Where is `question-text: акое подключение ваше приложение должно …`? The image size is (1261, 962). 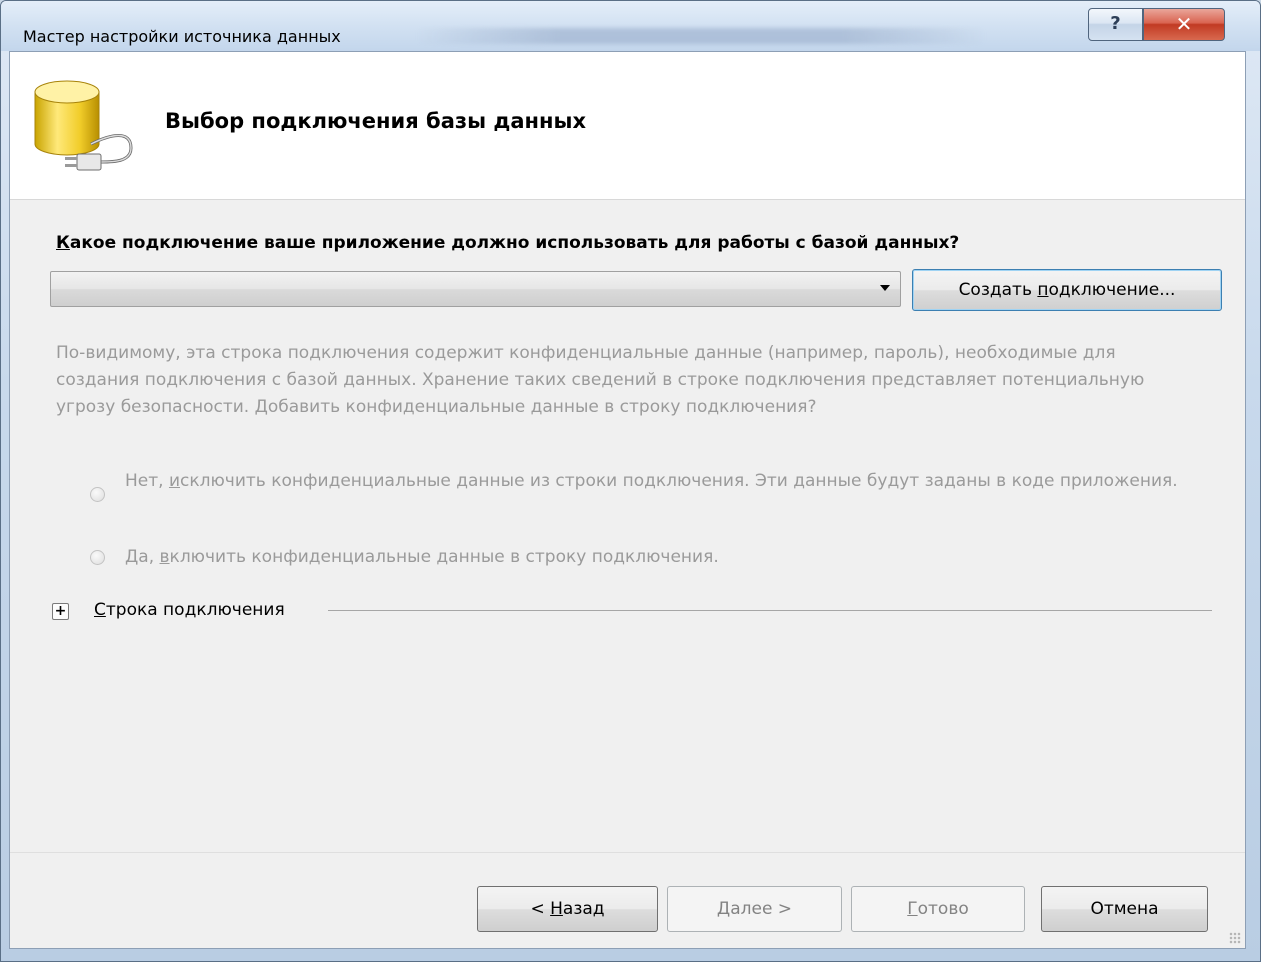
question-text: акое подключение ваше приложение должно … is located at coordinates (514, 243).